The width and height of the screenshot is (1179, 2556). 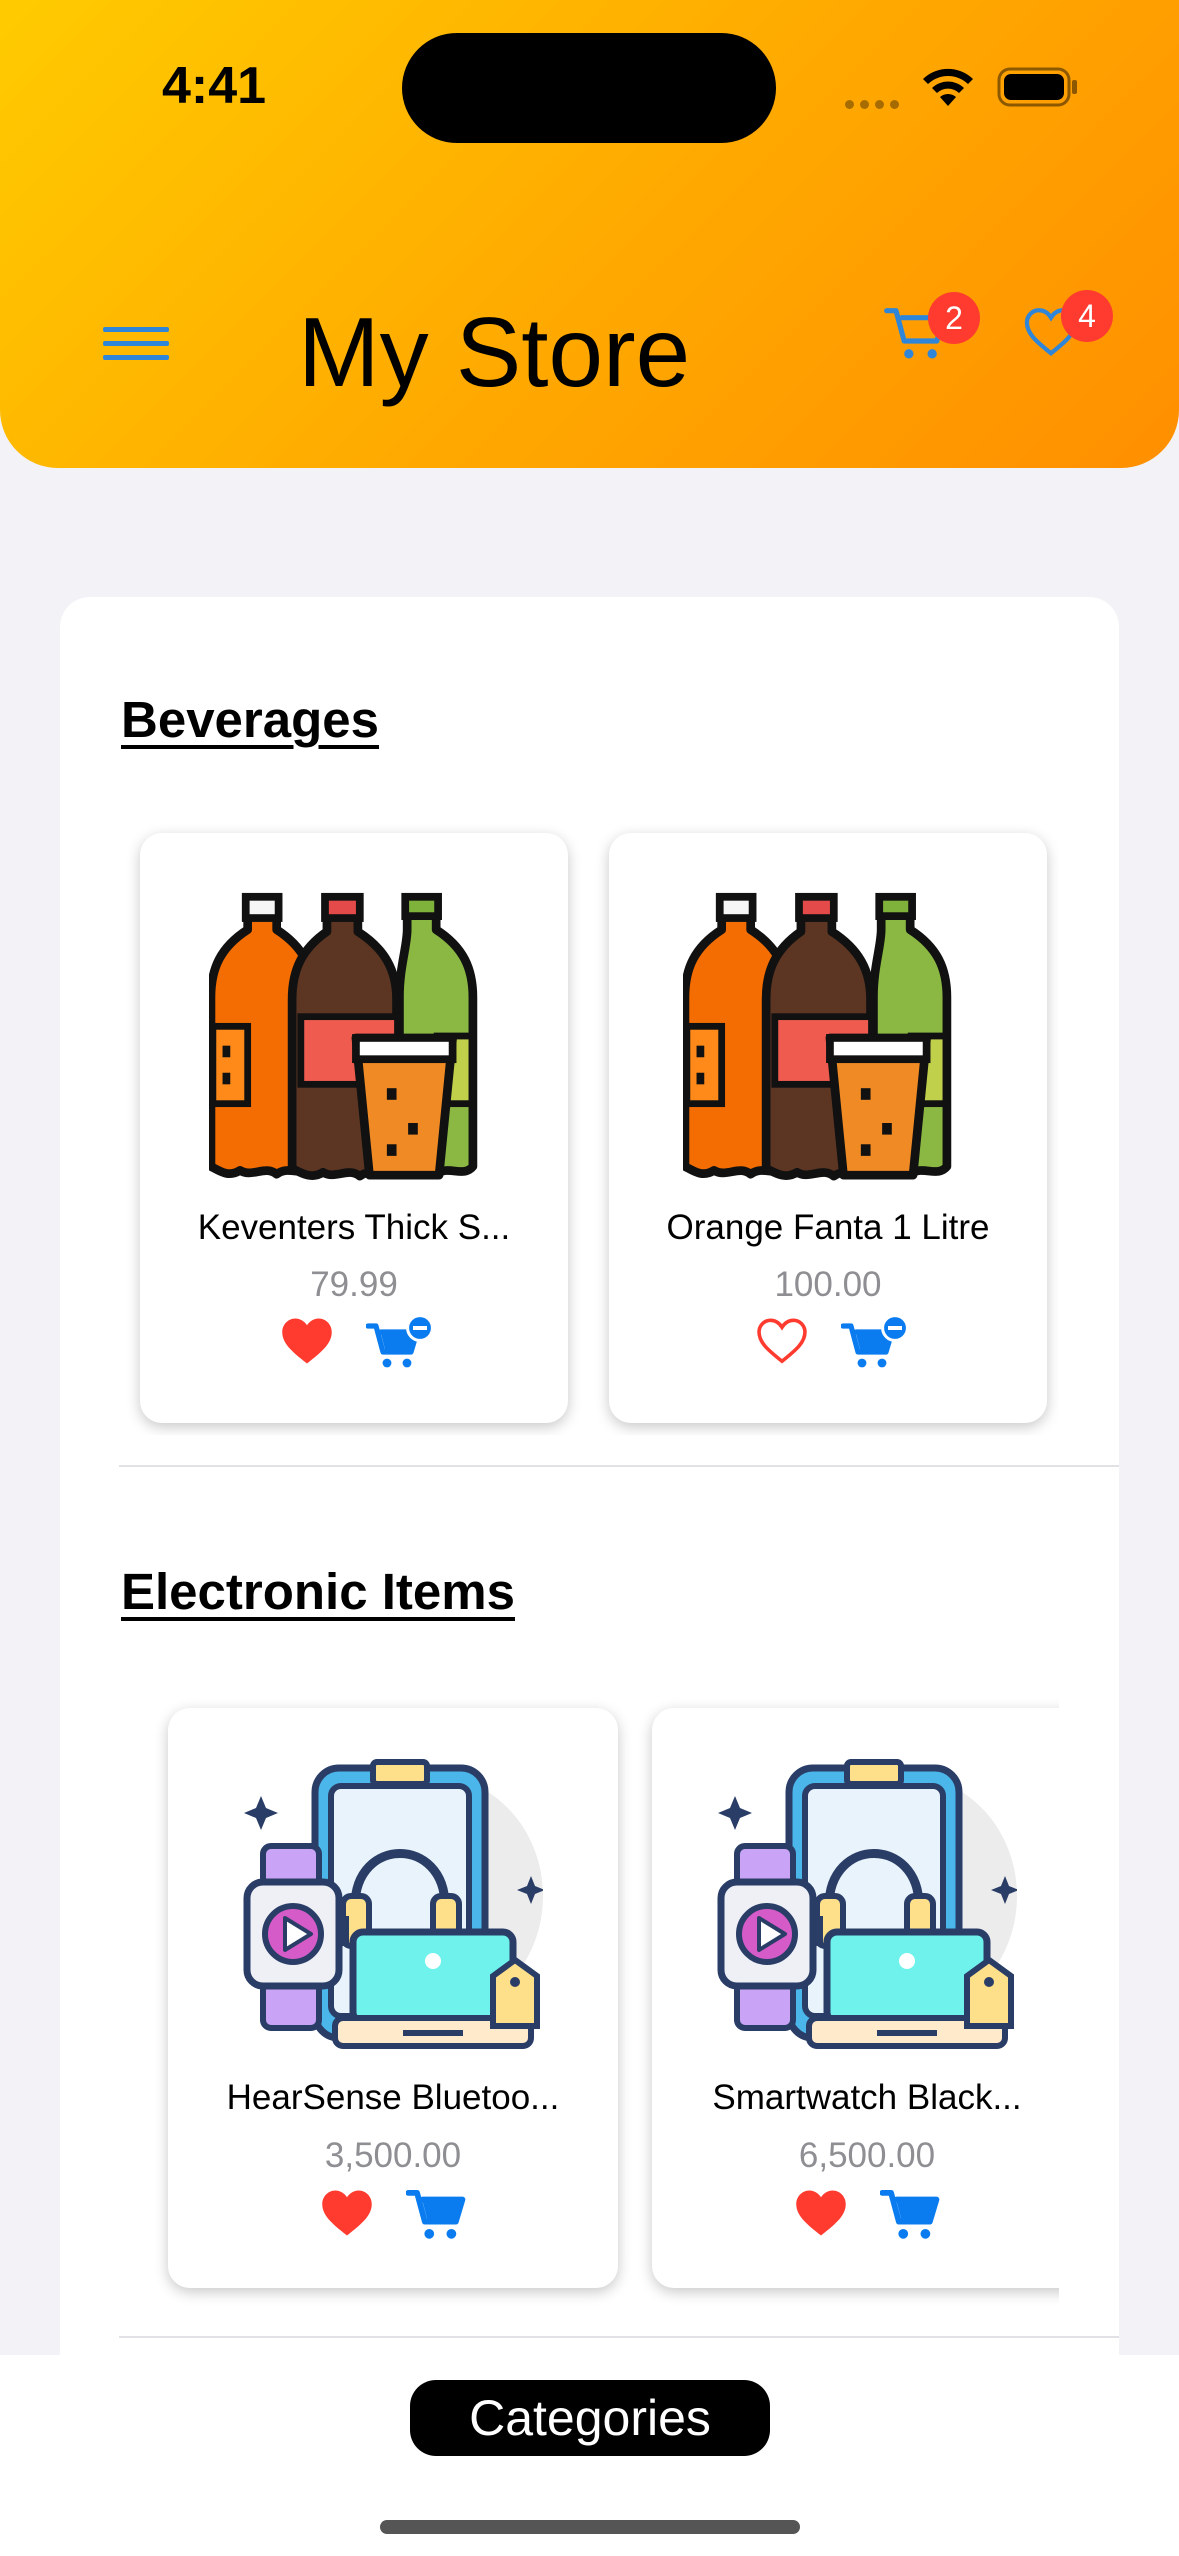 I want to click on product-card: Keventers Thick S... 79.99, so click(x=354, y=1128).